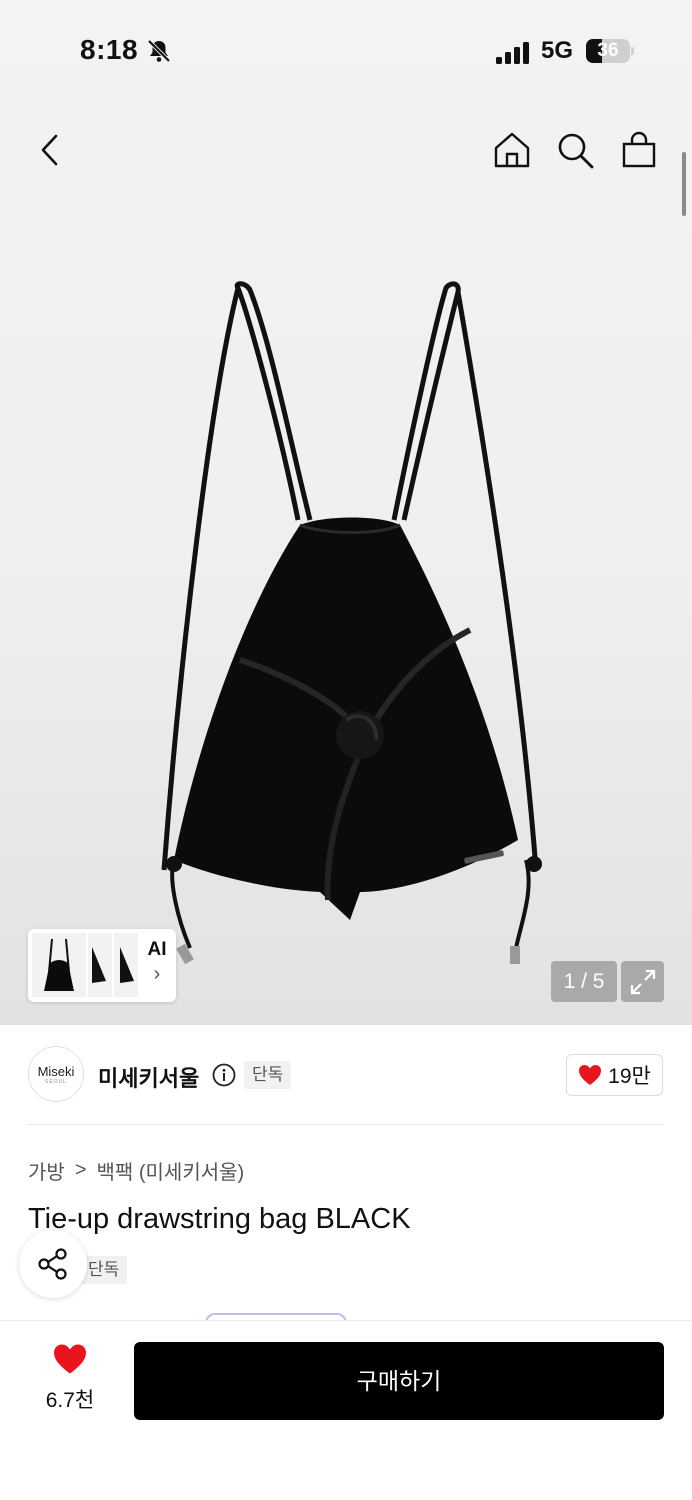 Image resolution: width=692 pixels, height=1500 pixels. I want to click on product-exclusive-tag: 단독, so click(104, 1270).